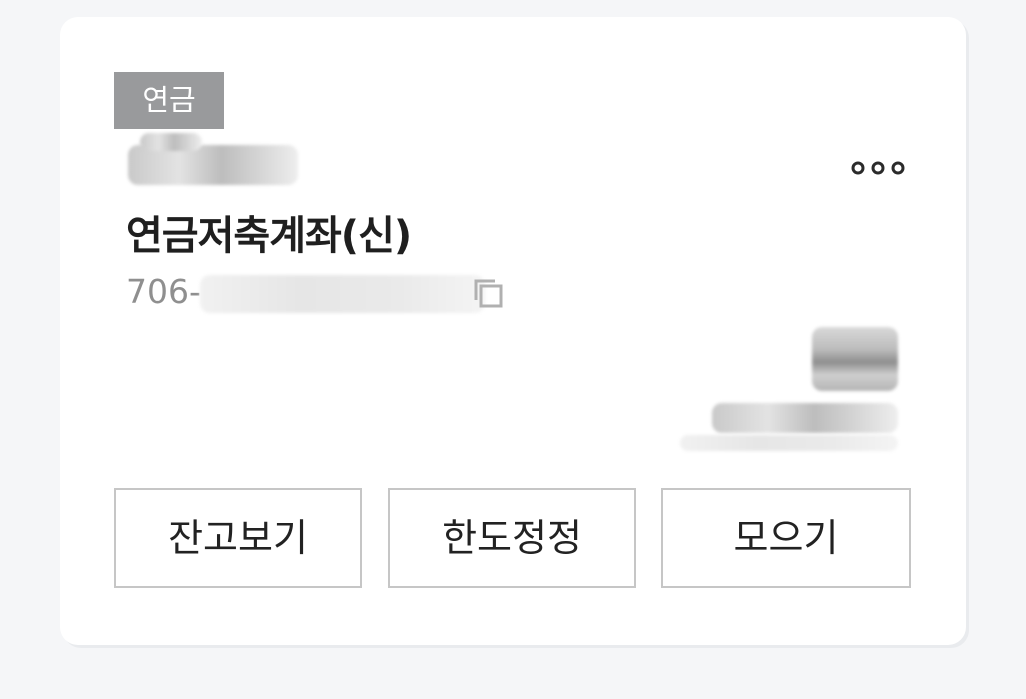  Describe the element at coordinates (878, 168) in the screenshot. I see `more-options-icon` at that location.